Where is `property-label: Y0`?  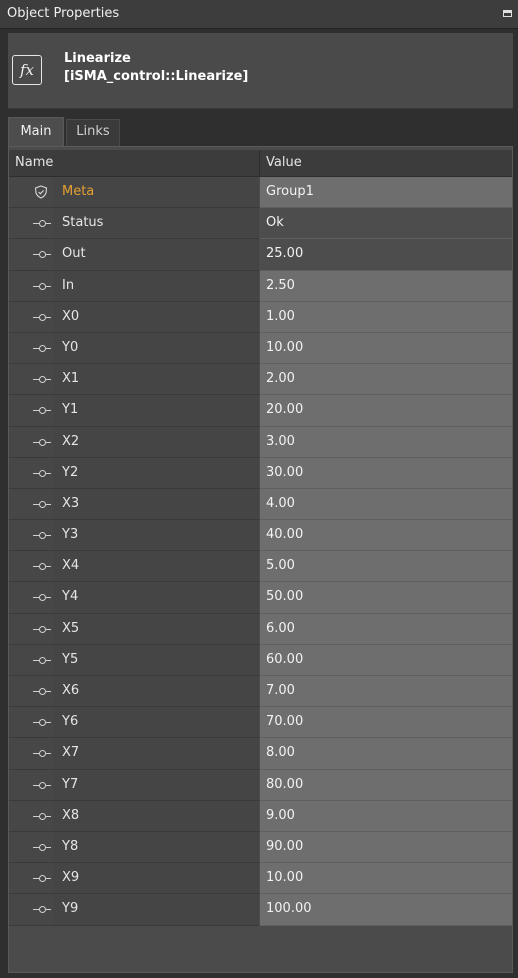 property-label: Y0 is located at coordinates (70, 347).